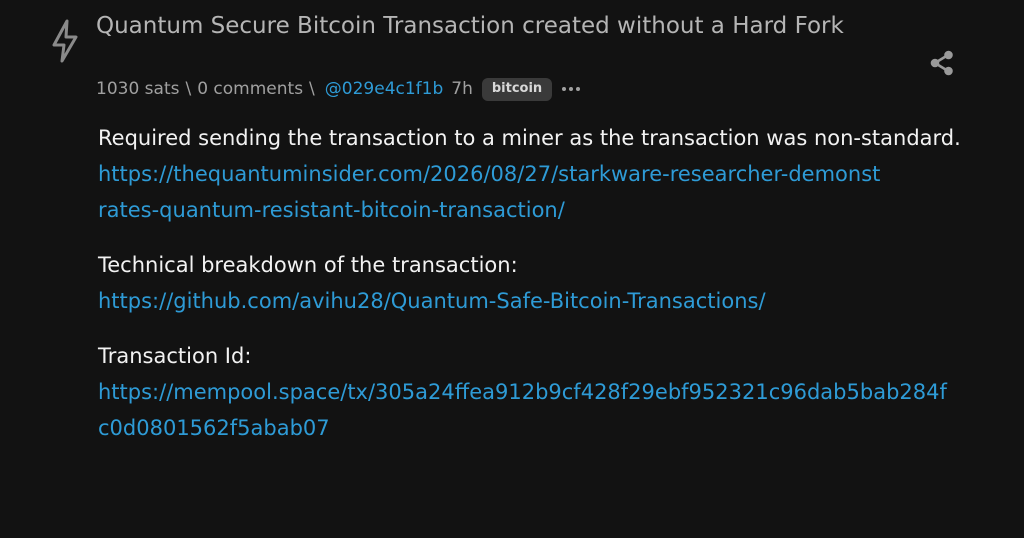 The width and height of the screenshot is (1024, 538). What do you see at coordinates (175, 356) in the screenshot?
I see `body-text: Transaction Id:` at bounding box center [175, 356].